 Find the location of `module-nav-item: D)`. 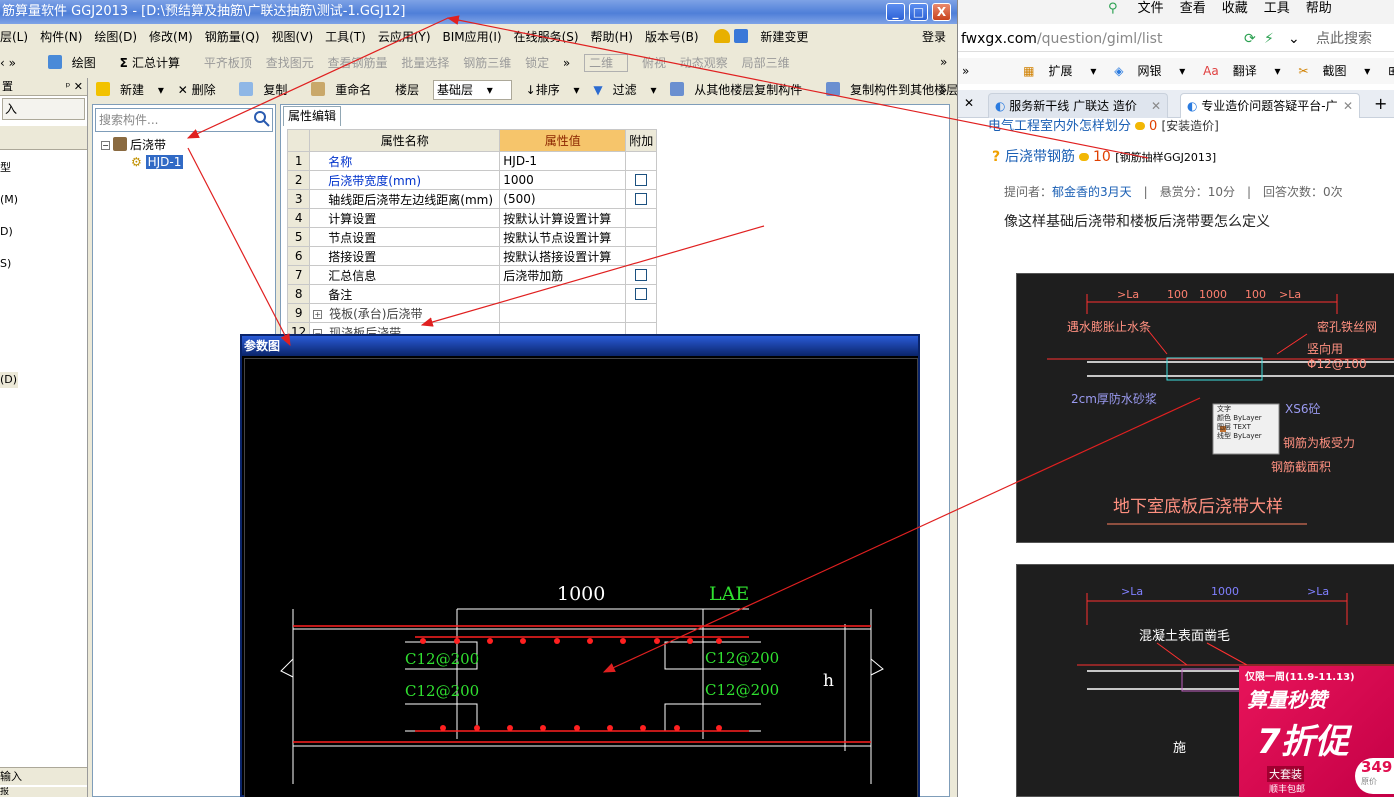

module-nav-item: D) is located at coordinates (43, 232).